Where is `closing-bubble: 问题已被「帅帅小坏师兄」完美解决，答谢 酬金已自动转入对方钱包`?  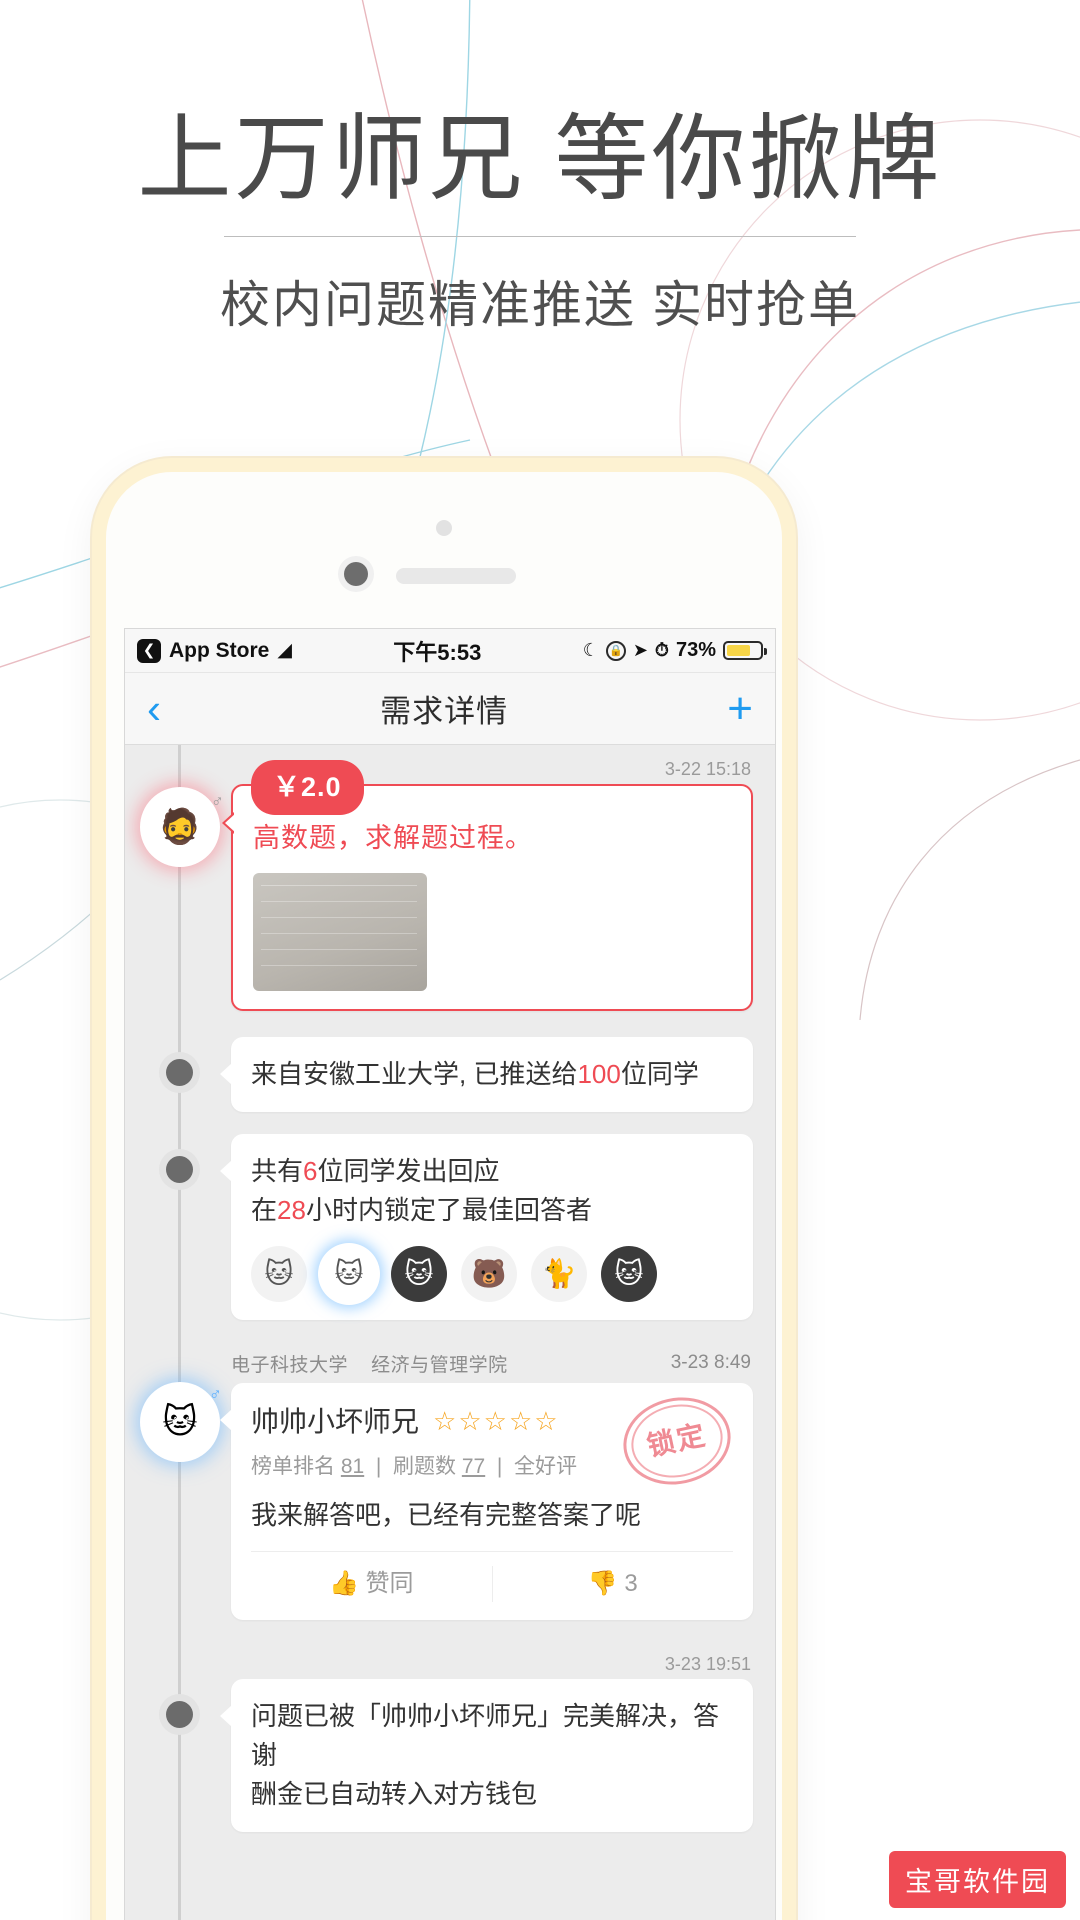
closing-bubble: 问题已被「帅帅小坏师兄」完美解决，答谢 酬金已自动转入对方钱包 is located at coordinates (486, 1755).